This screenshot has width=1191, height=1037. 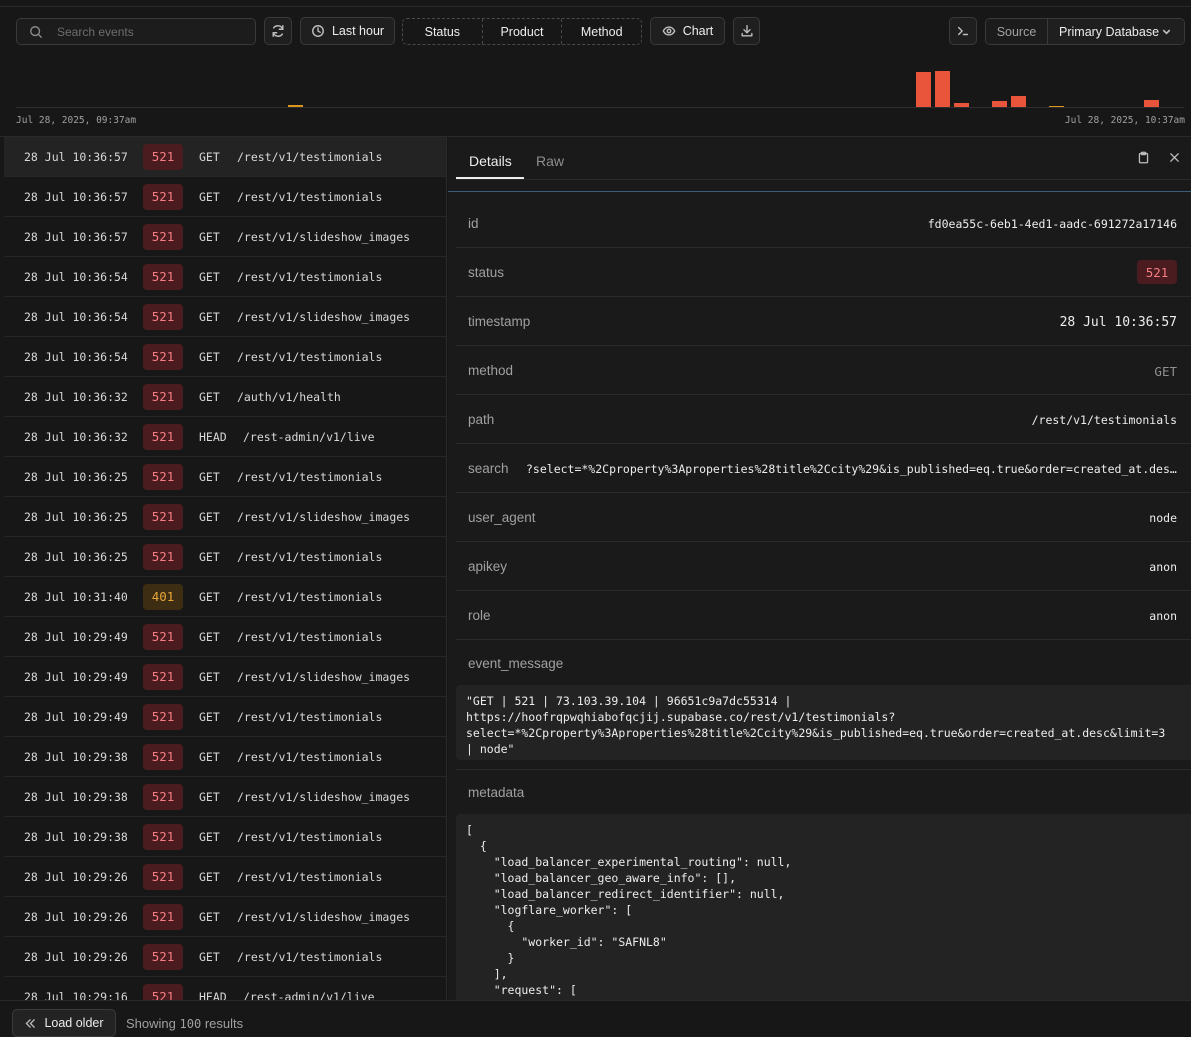 I want to click on panel-actions, so click(x=1159, y=157).